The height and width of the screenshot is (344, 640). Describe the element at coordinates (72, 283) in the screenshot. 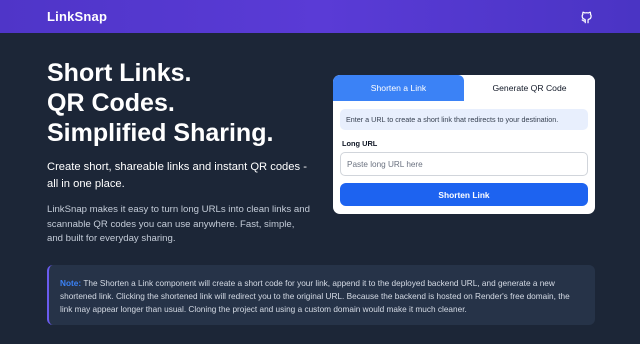

I see `note-label: Note:` at that location.